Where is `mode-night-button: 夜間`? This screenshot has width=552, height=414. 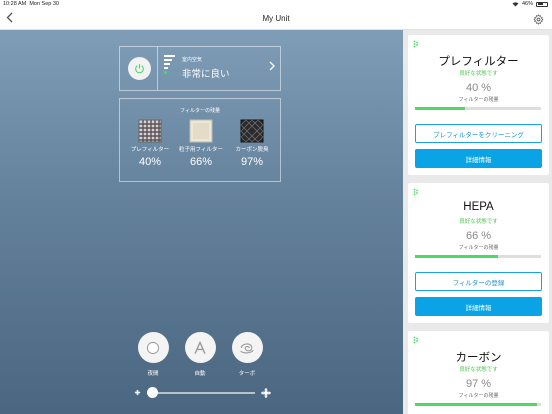 mode-night-button: 夜間 is located at coordinates (153, 354).